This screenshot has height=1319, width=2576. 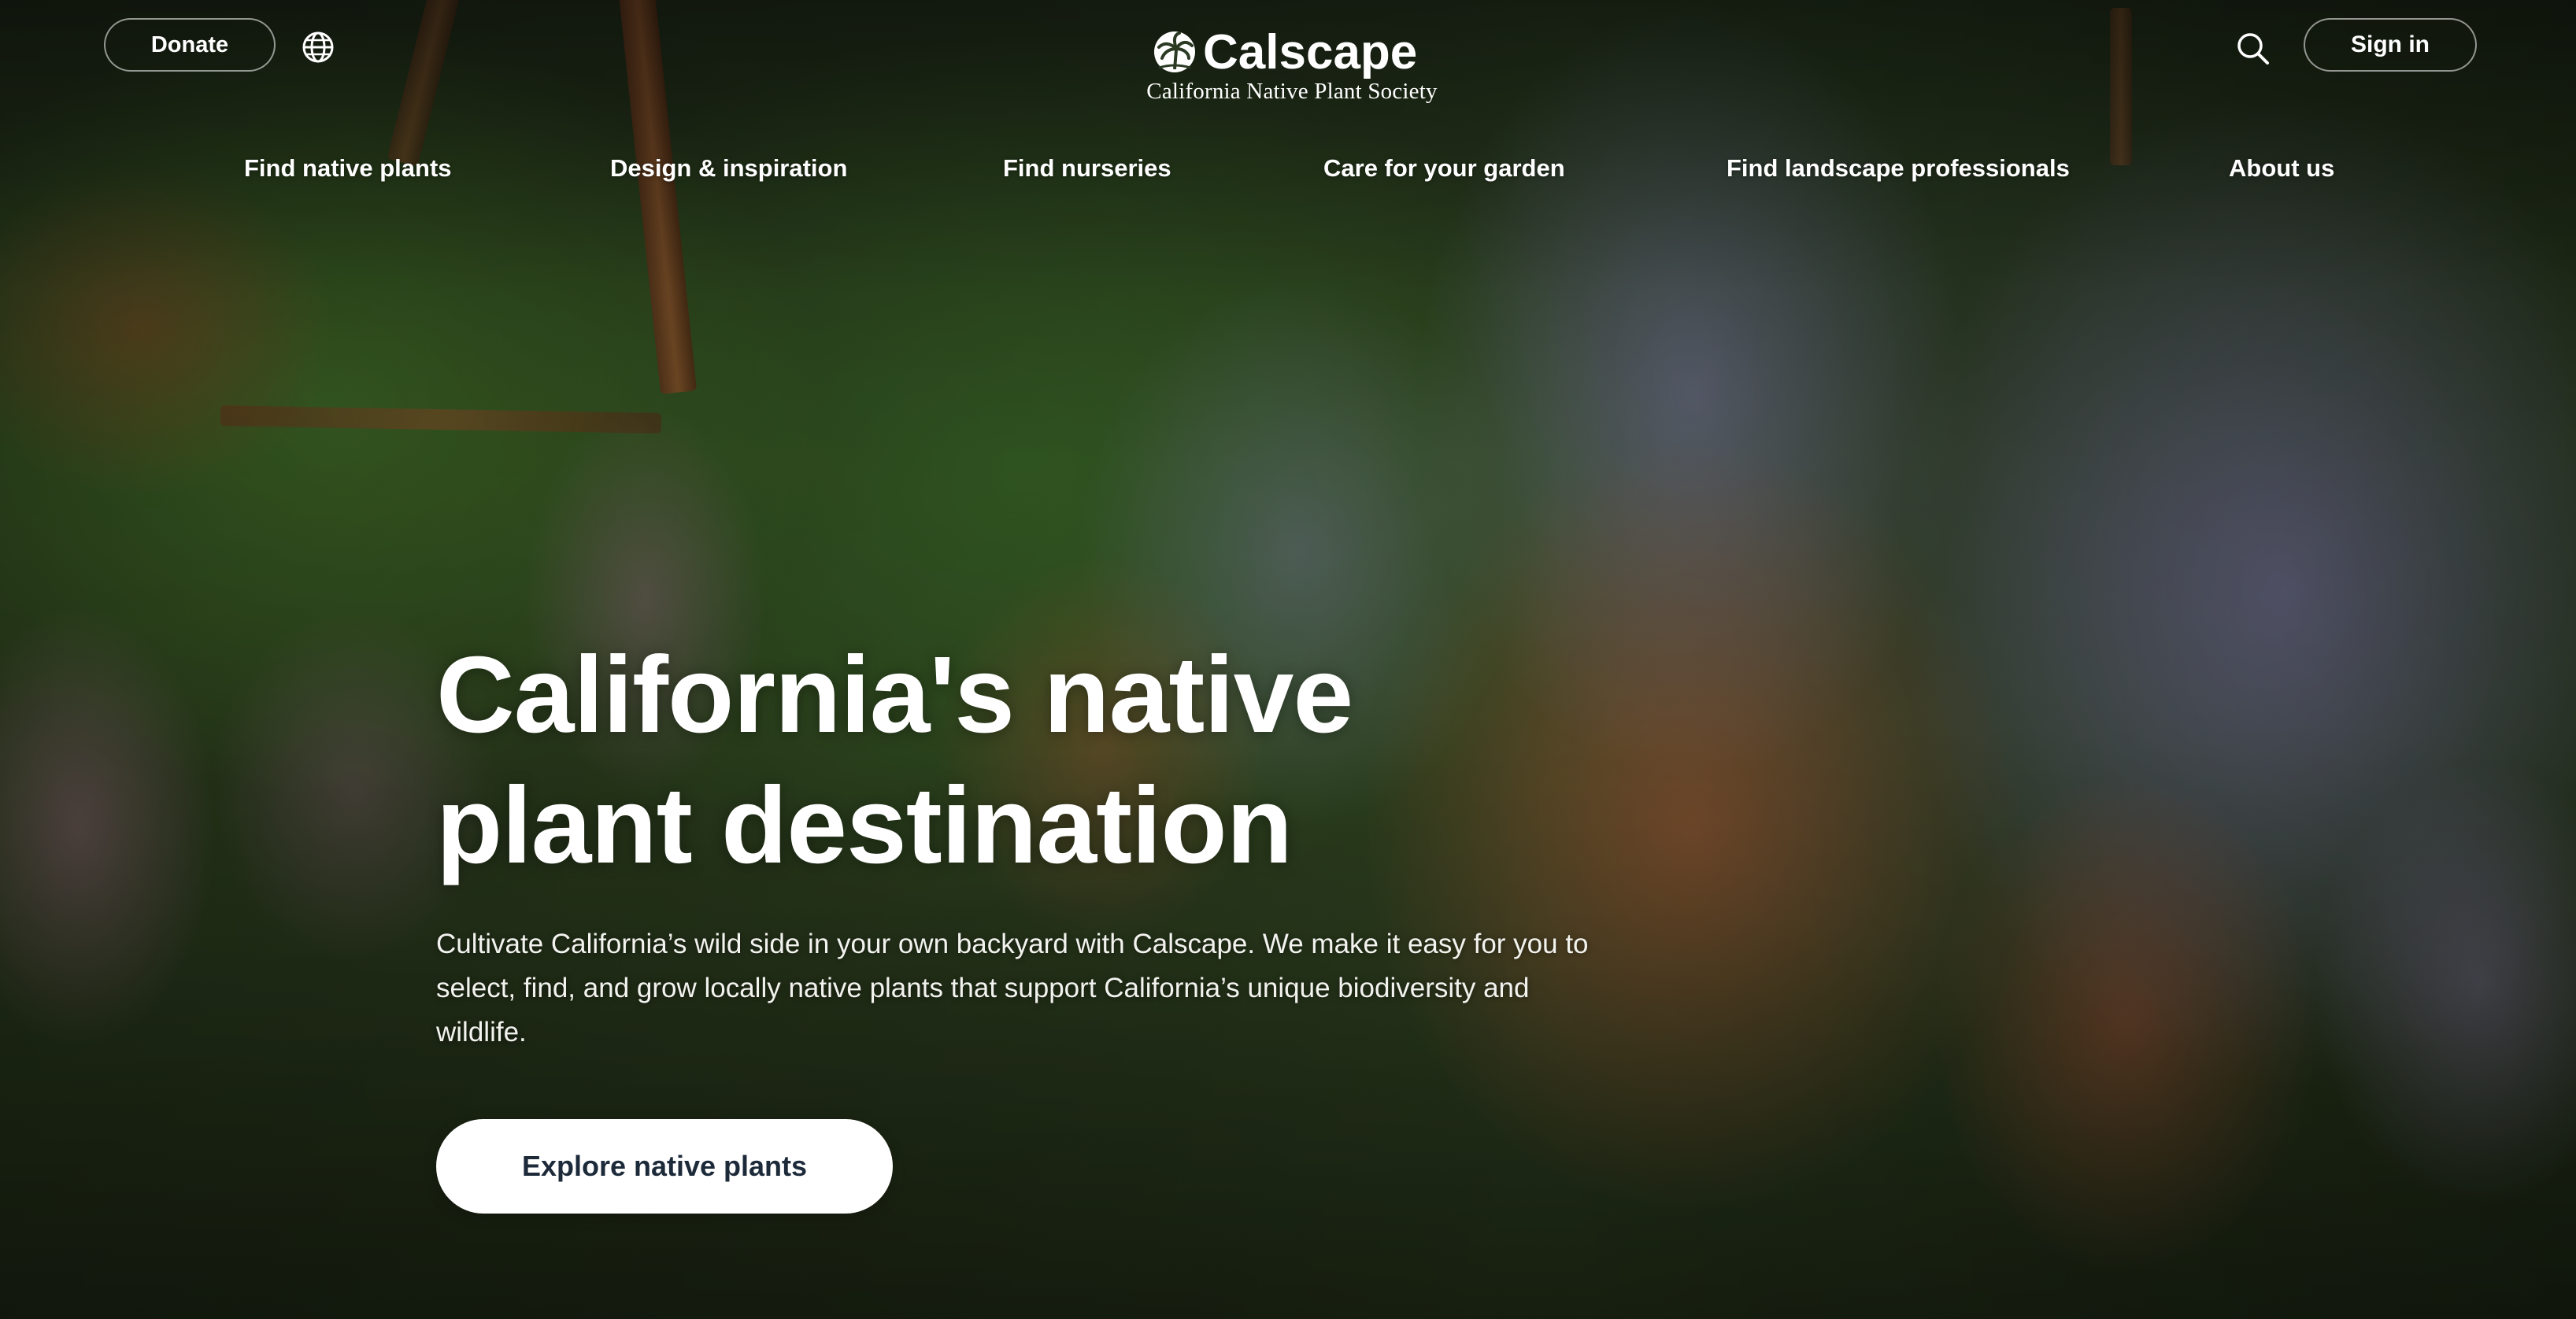 I want to click on sign-in-button-label: Sign in, so click(x=2390, y=44).